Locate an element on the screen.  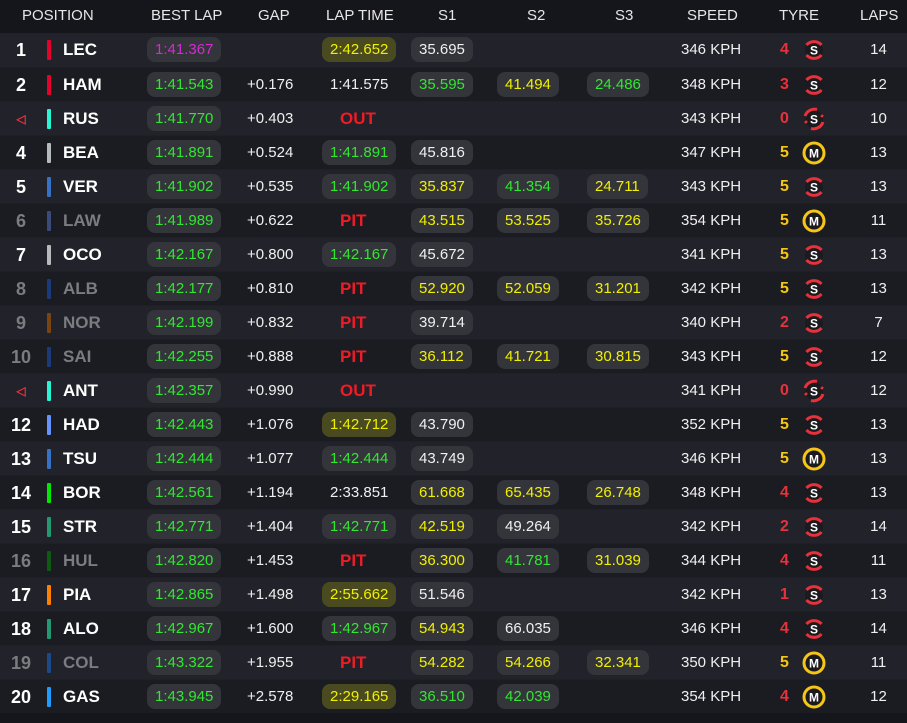
sector-3-time: 24.711 is located at coordinates (617, 186).